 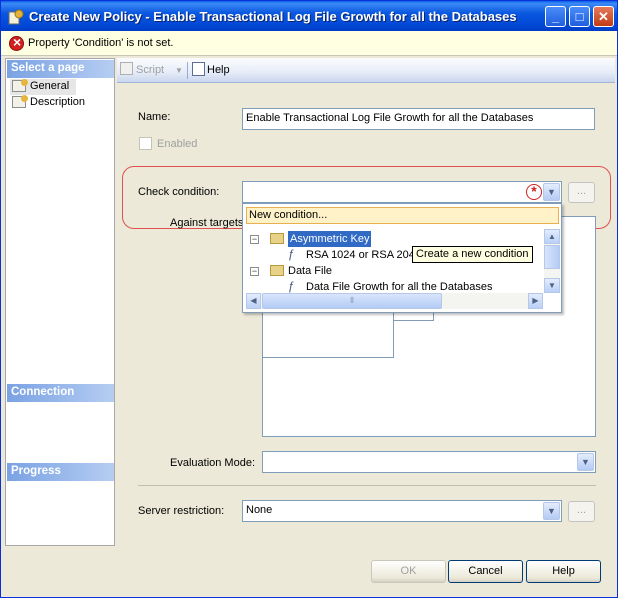 I want to click on toolbar-separator, so click(x=187, y=70).